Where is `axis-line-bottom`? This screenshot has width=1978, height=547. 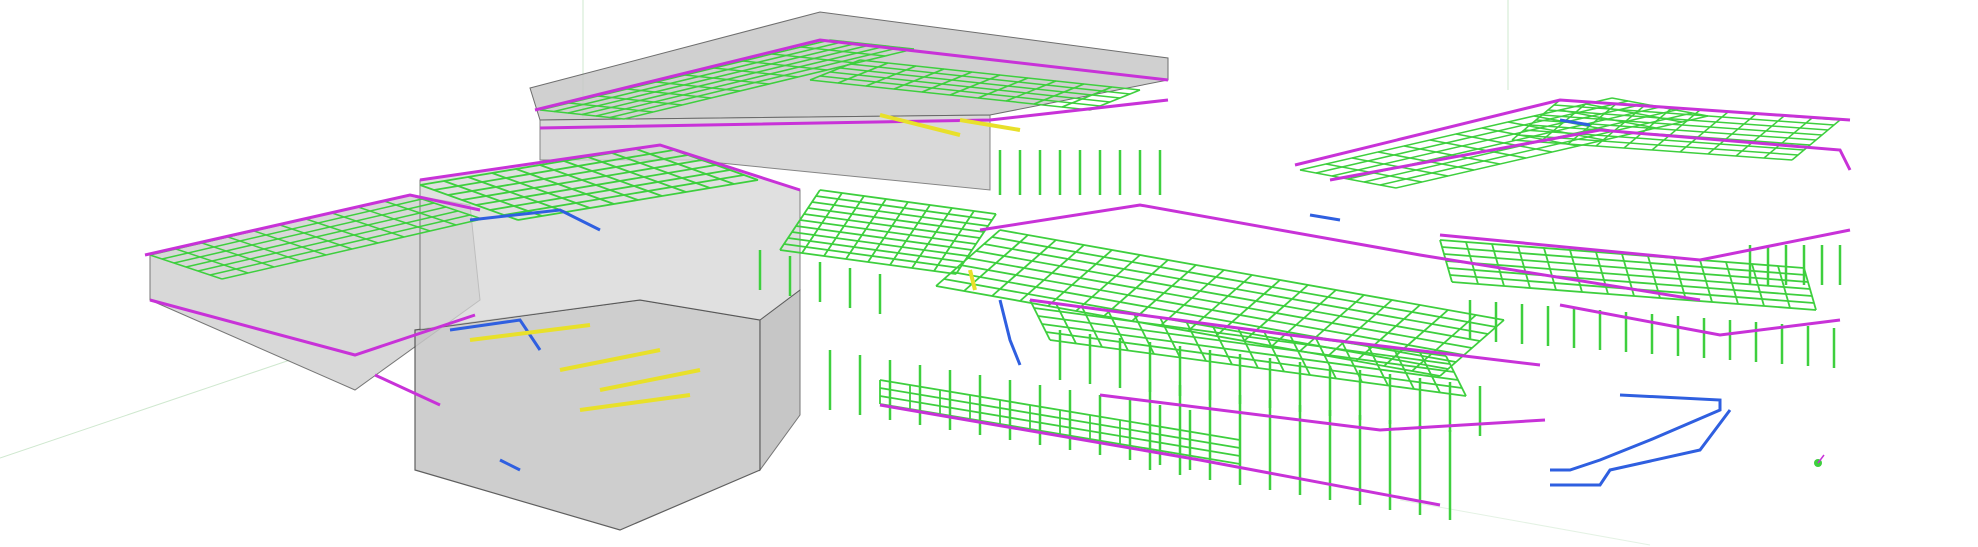 axis-line-bottom is located at coordinates (1525, 522).